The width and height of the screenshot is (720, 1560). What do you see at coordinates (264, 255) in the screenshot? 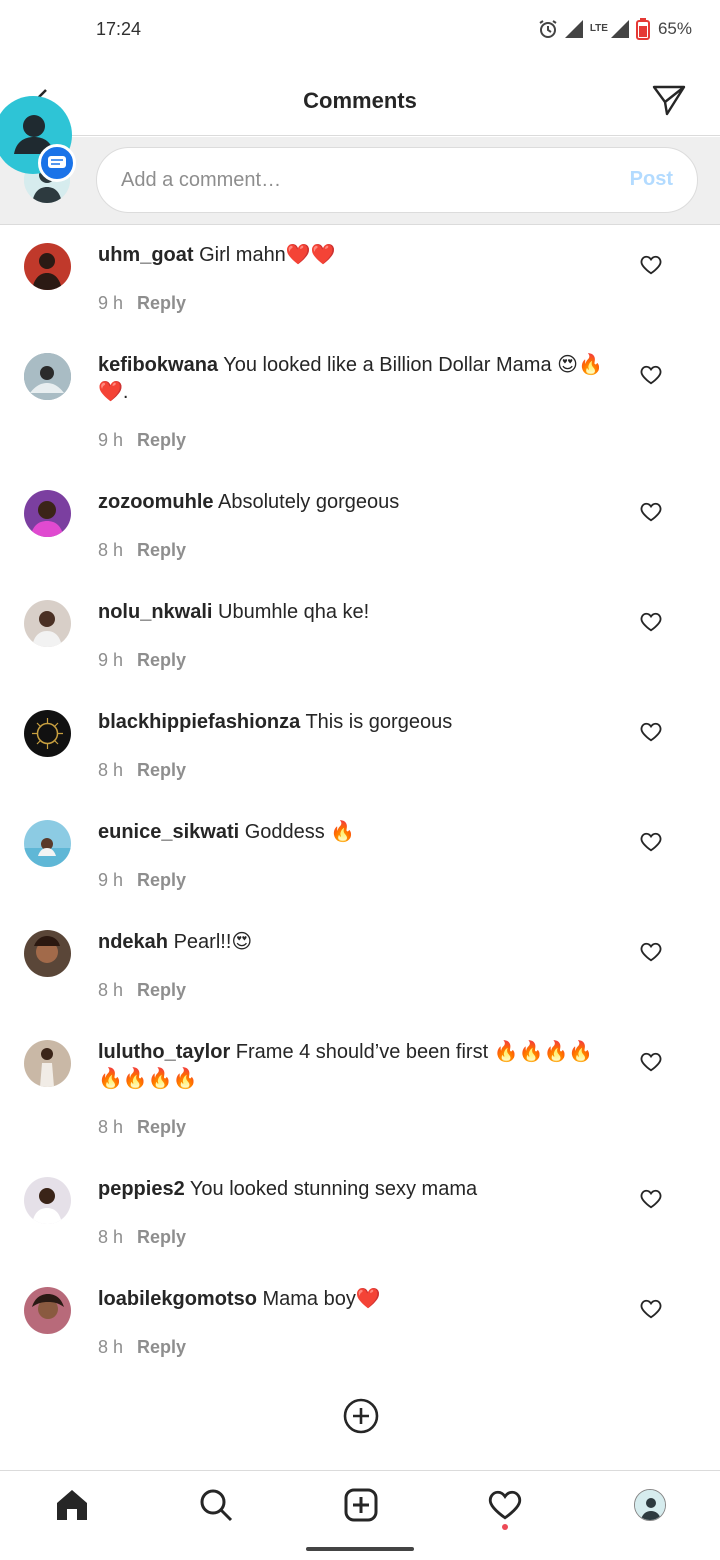
I see `comment-text: Girl mahn❤️❤️` at bounding box center [264, 255].